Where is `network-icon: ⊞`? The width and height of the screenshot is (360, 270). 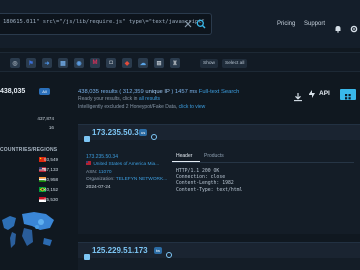 network-icon: ⊞ is located at coordinates (159, 63).